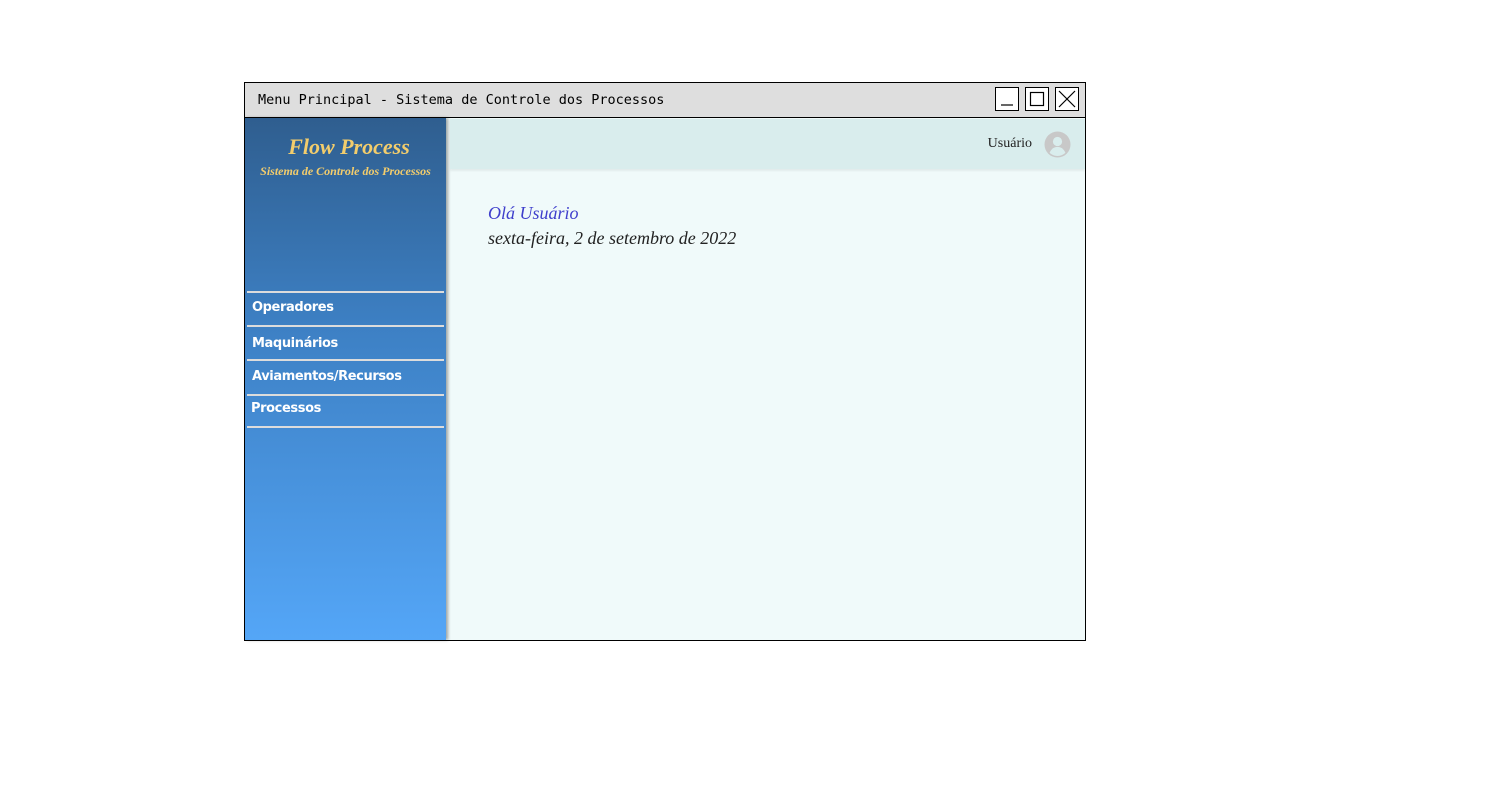 The width and height of the screenshot is (1500, 790). Describe the element at coordinates (295, 343) in the screenshot. I see `sidebar-item-maquinarios: Maquinários` at that location.